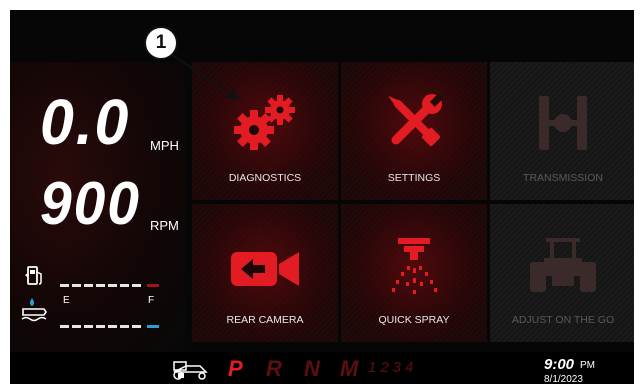 This screenshot has height=384, width=641. Describe the element at coordinates (205, 77) in the screenshot. I see `callout-arrow` at that location.